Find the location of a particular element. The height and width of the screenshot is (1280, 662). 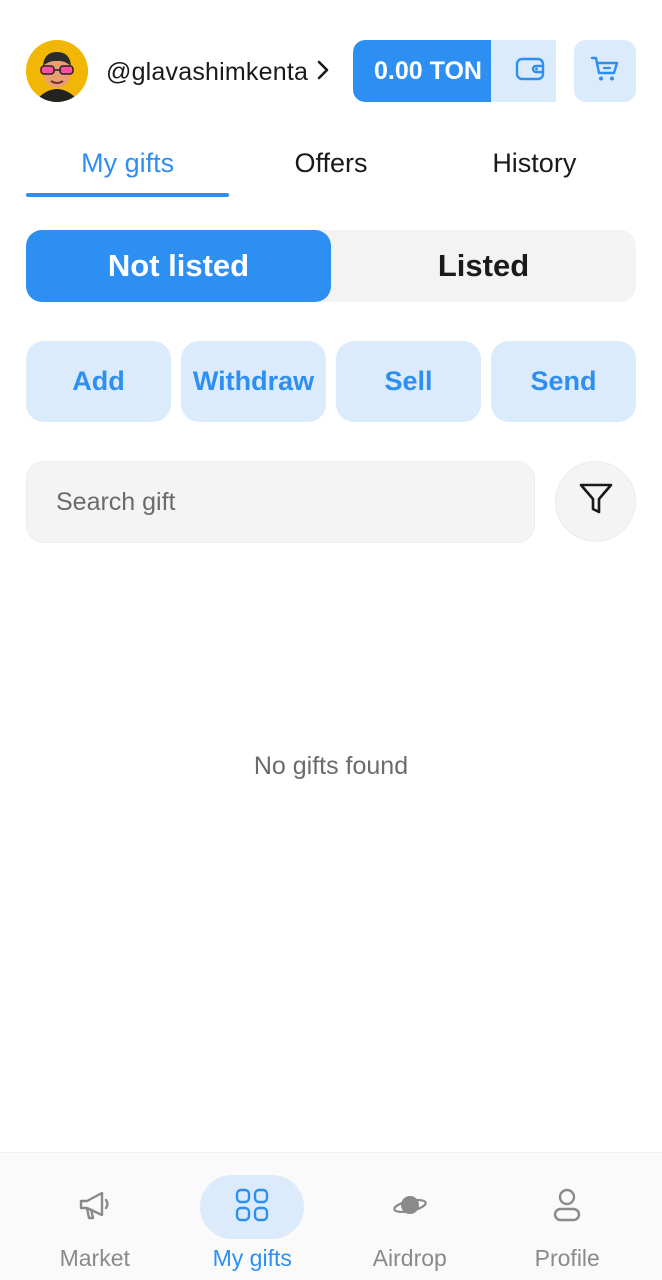

cart-button is located at coordinates (605, 71).